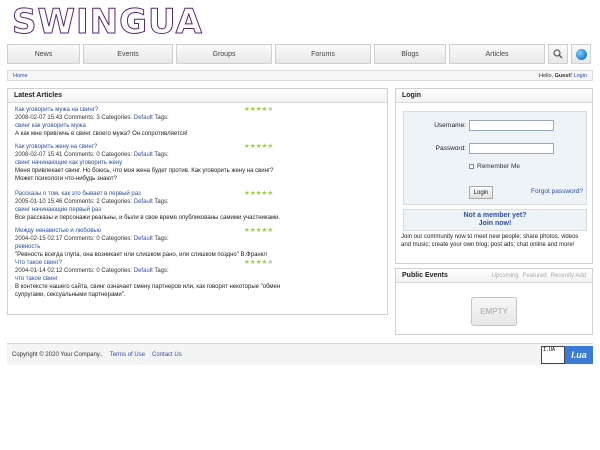 Image resolution: width=600 pixels, height=450 pixels. Describe the element at coordinates (579, 355) in the screenshot. I see `counter-badge-logo: I.ua` at that location.